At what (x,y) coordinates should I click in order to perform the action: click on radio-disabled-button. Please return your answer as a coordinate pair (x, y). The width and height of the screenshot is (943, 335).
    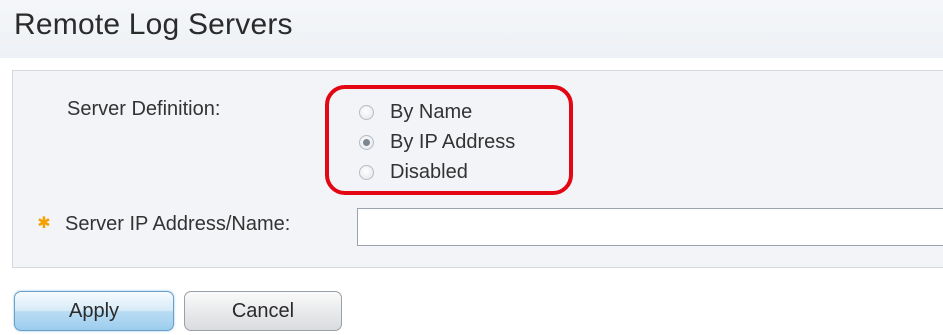
    Looking at the image, I should click on (366, 172).